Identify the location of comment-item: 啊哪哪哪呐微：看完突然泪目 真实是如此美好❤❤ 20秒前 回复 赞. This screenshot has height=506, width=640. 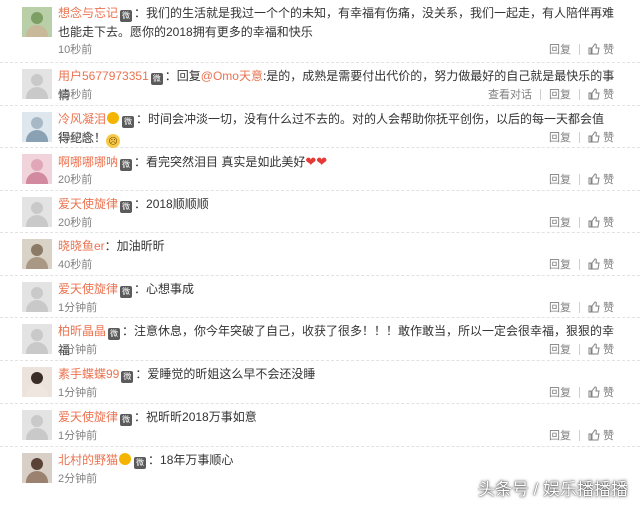
(320, 169).